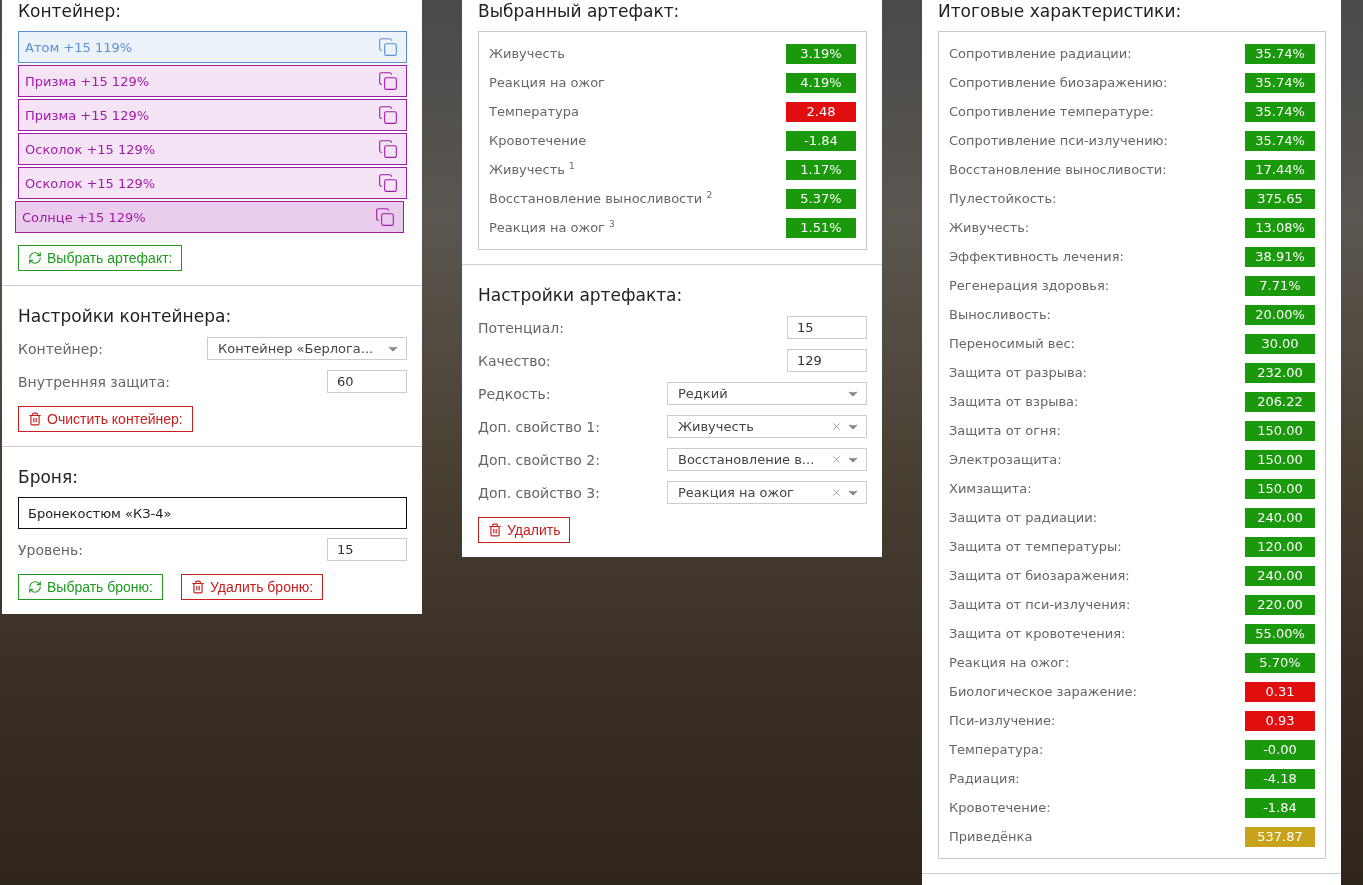 The height and width of the screenshot is (885, 1363). What do you see at coordinates (1005, 459) in the screenshot?
I see `stat-label: Электрозащита:` at bounding box center [1005, 459].